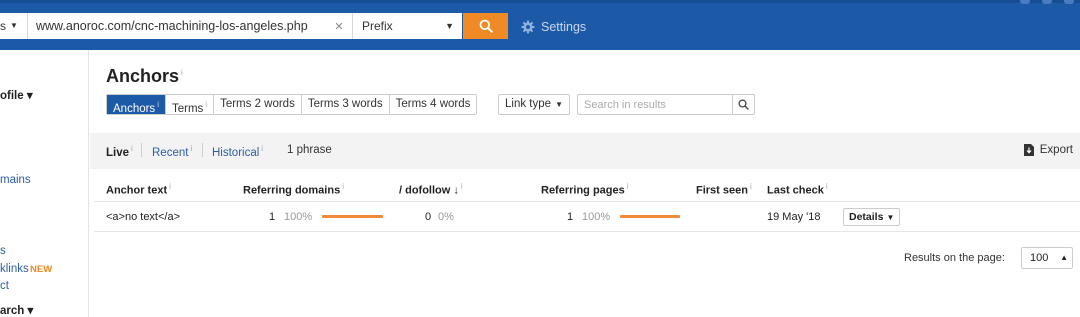  I want to click on column-label: Referring pages, so click(583, 190).